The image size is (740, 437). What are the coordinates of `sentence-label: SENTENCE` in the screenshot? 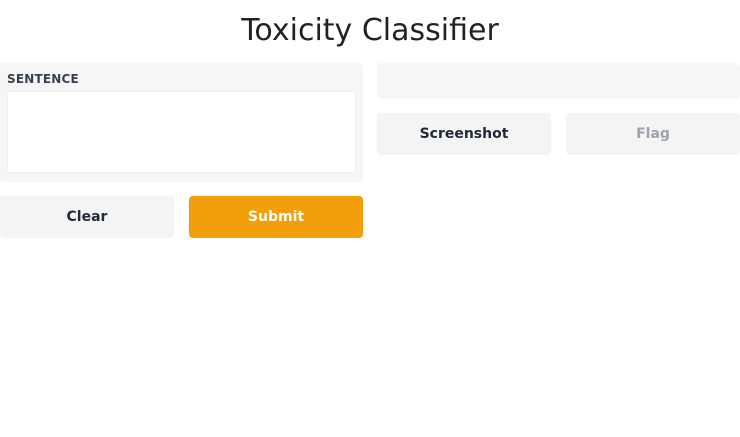 It's located at (43, 79).